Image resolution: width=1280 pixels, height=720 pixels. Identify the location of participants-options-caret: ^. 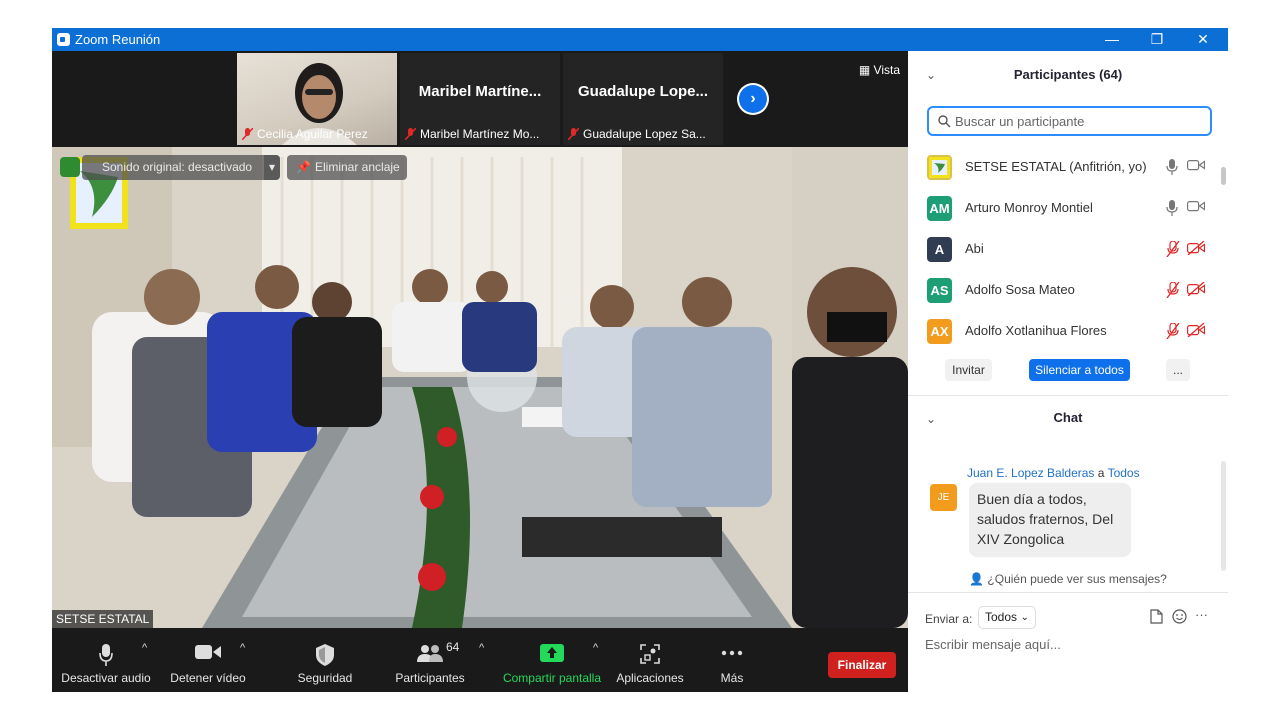
(481, 648).